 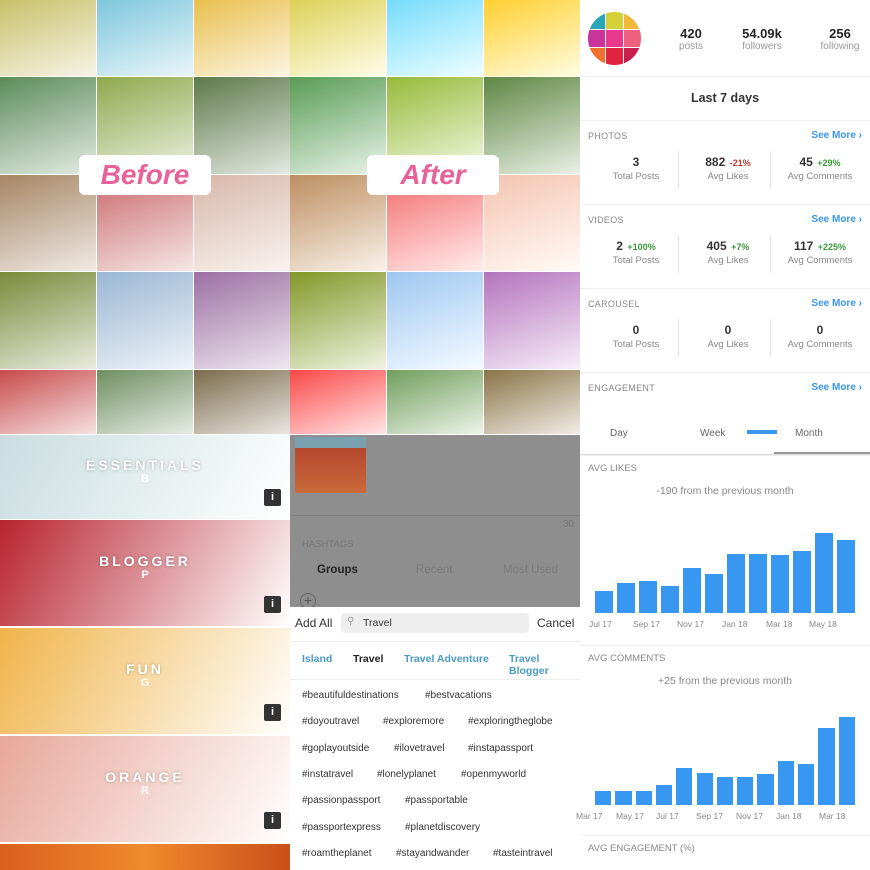 What do you see at coordinates (335, 748) in the screenshot?
I see `hashtag-chip: #goplayoutside` at bounding box center [335, 748].